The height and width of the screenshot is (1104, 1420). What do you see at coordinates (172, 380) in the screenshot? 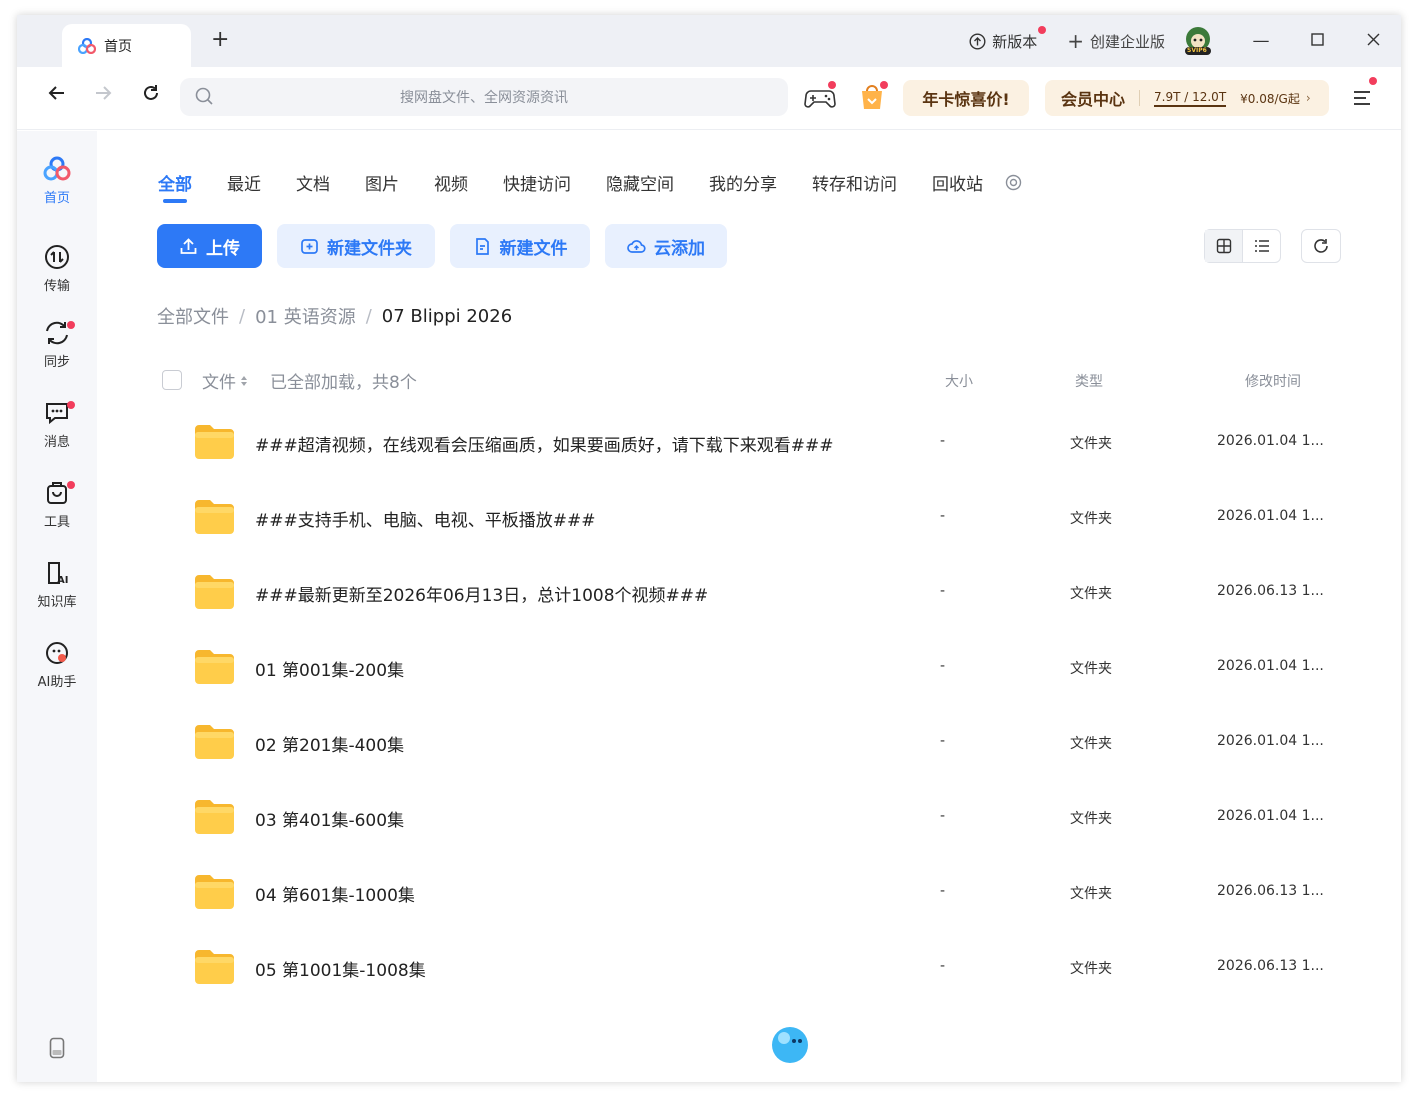
I see `select-all-checkbox` at bounding box center [172, 380].